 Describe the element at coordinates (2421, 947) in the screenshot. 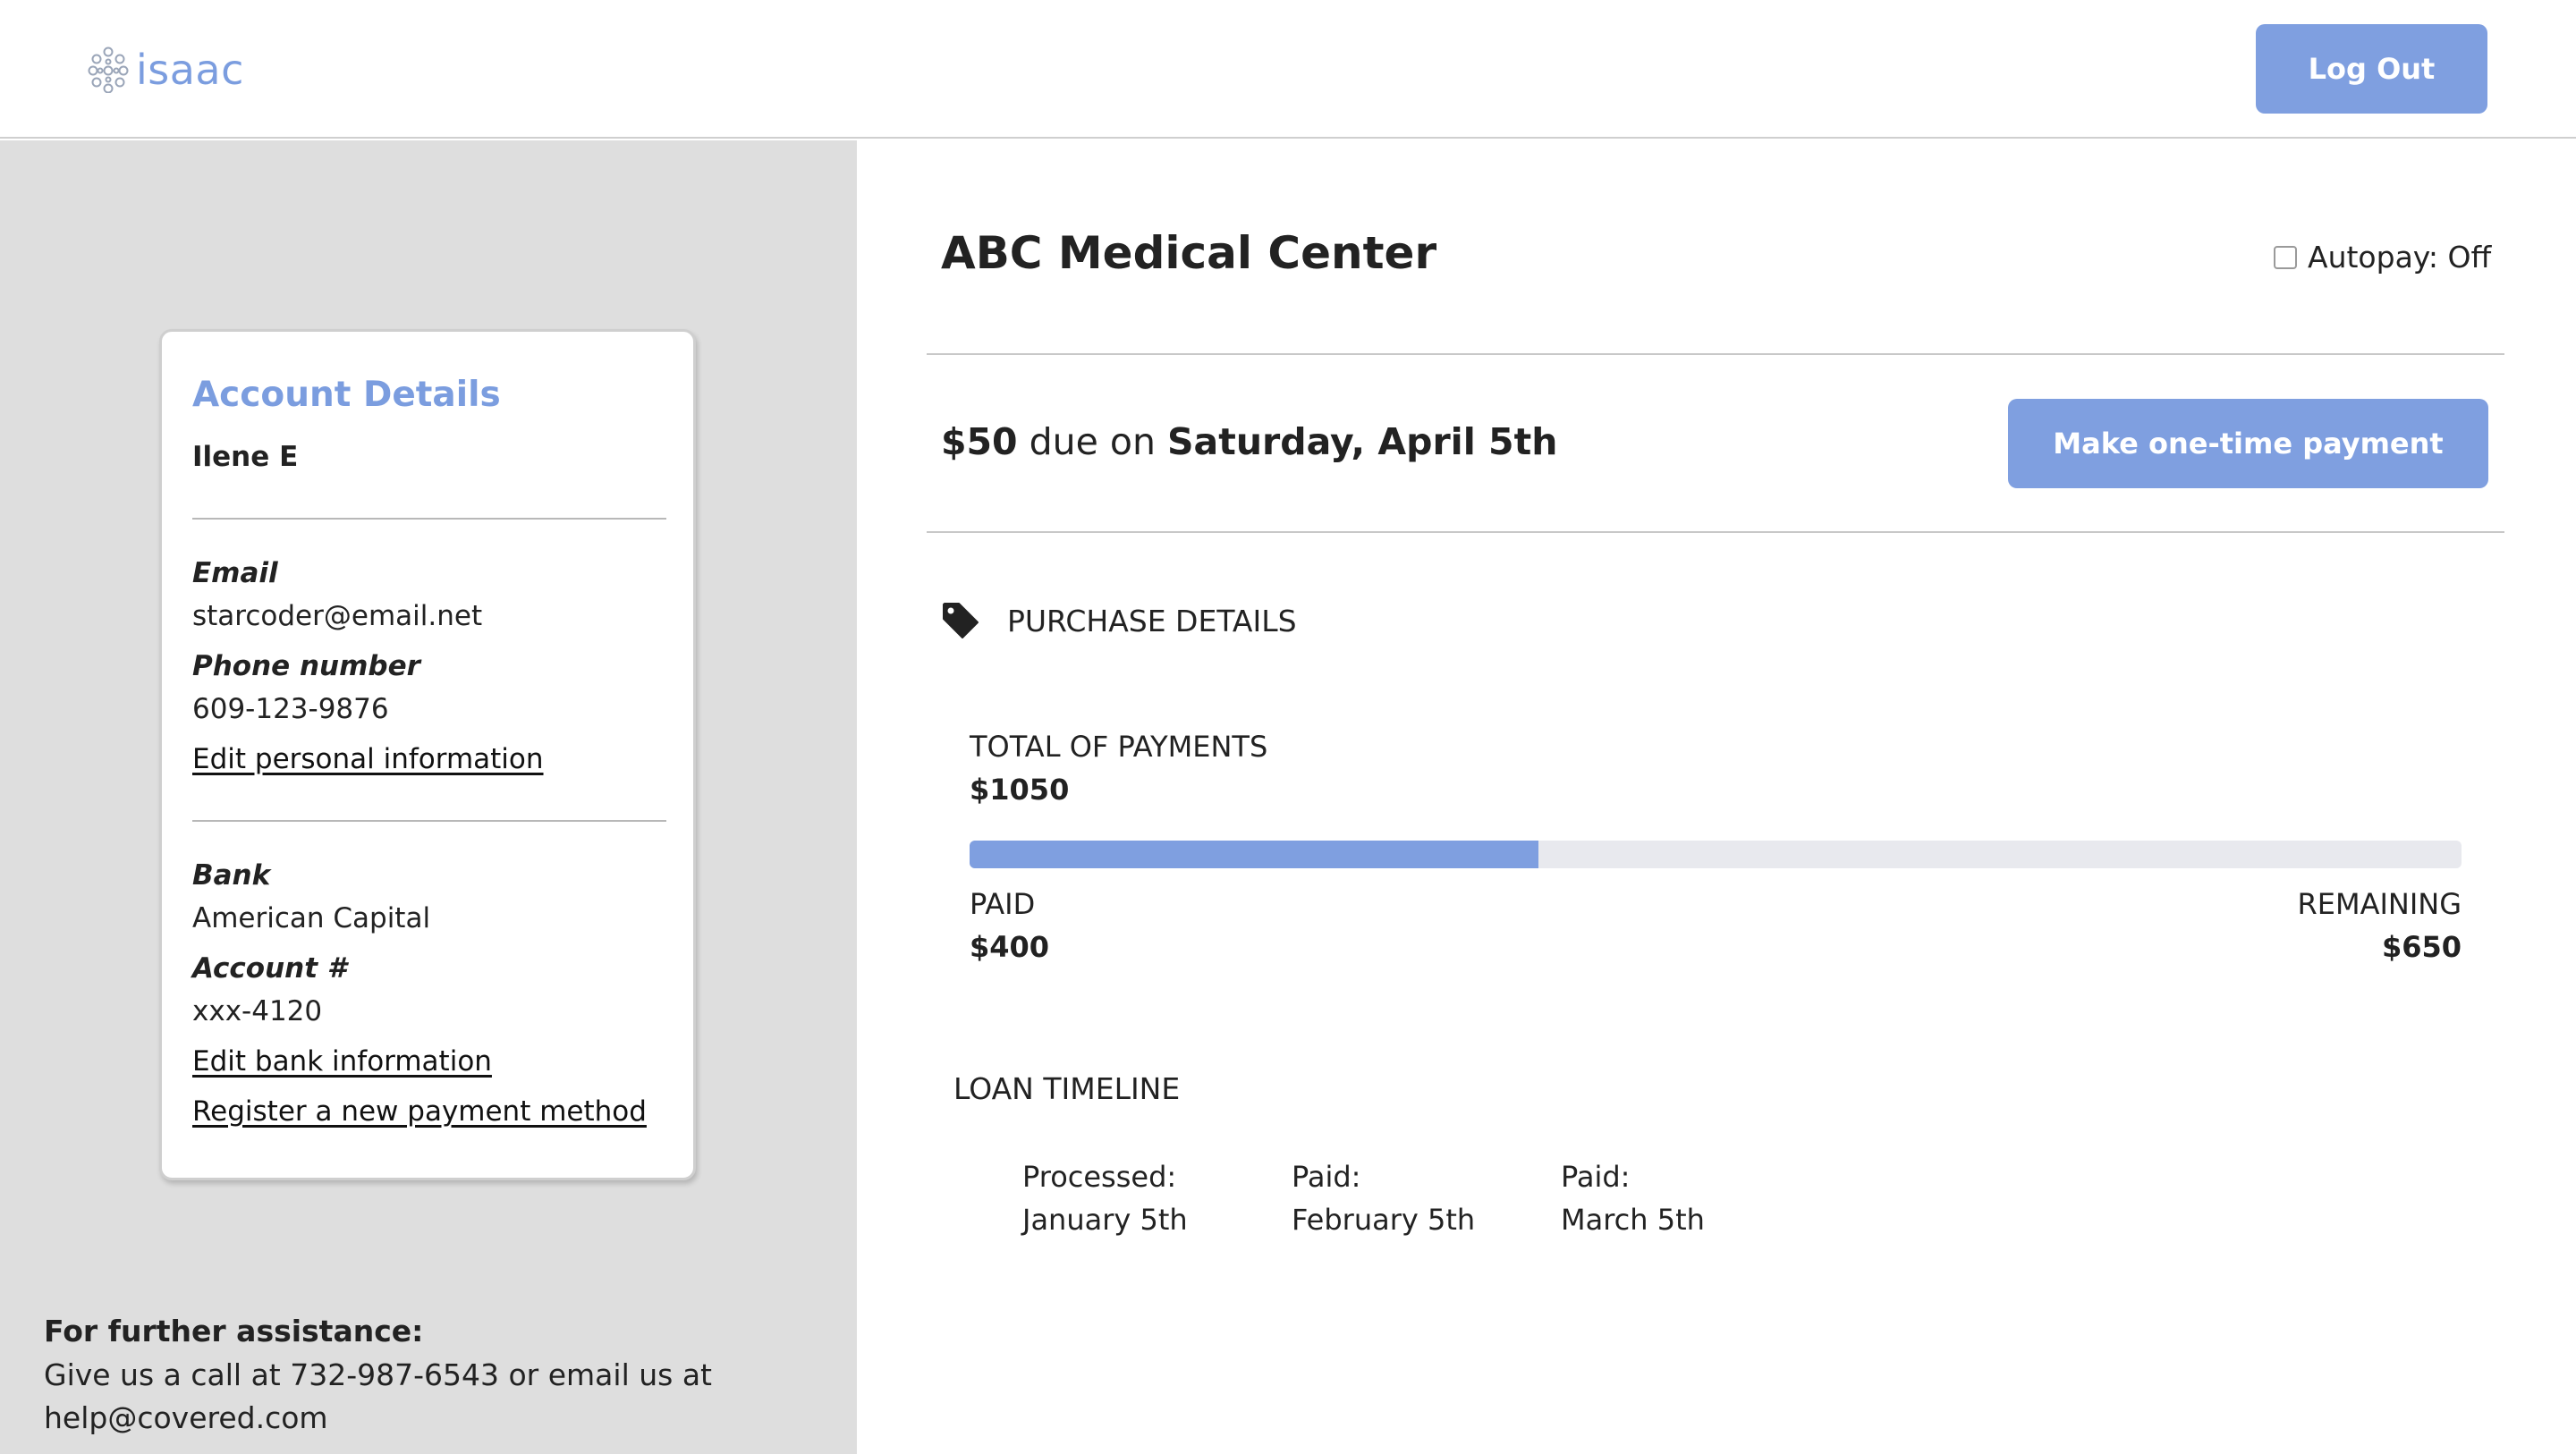

I see `remaining-value: $650` at that location.